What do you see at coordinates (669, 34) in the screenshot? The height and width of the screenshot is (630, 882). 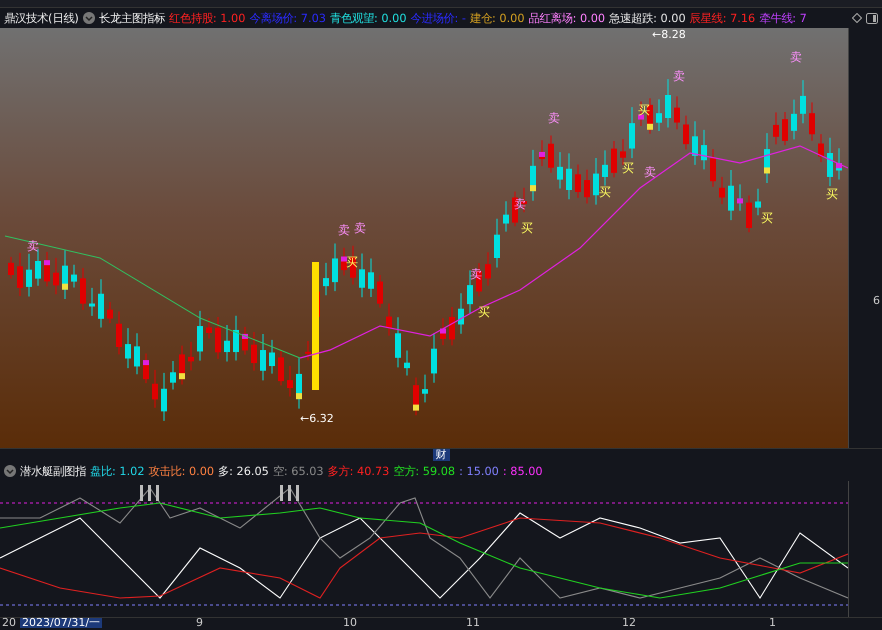 I see `high-price-label: ←8.28` at bounding box center [669, 34].